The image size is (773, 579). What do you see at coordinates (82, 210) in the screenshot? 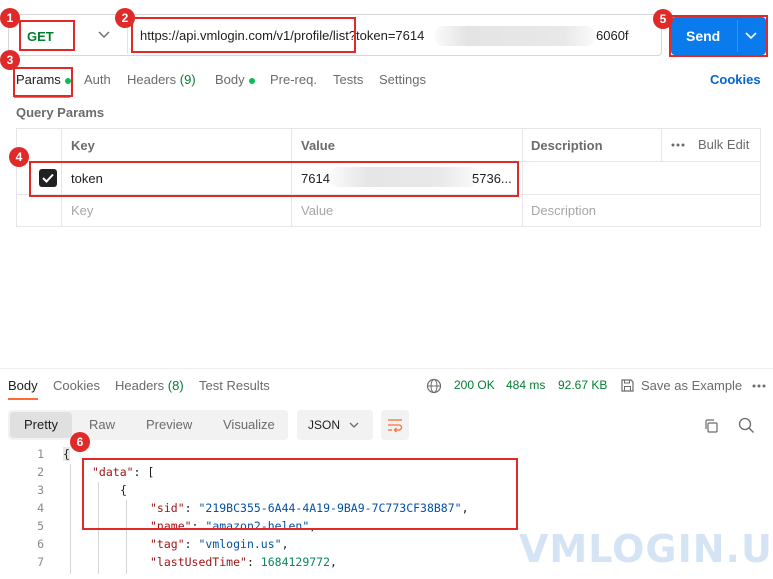
I see `new-key-input: Key` at bounding box center [82, 210].